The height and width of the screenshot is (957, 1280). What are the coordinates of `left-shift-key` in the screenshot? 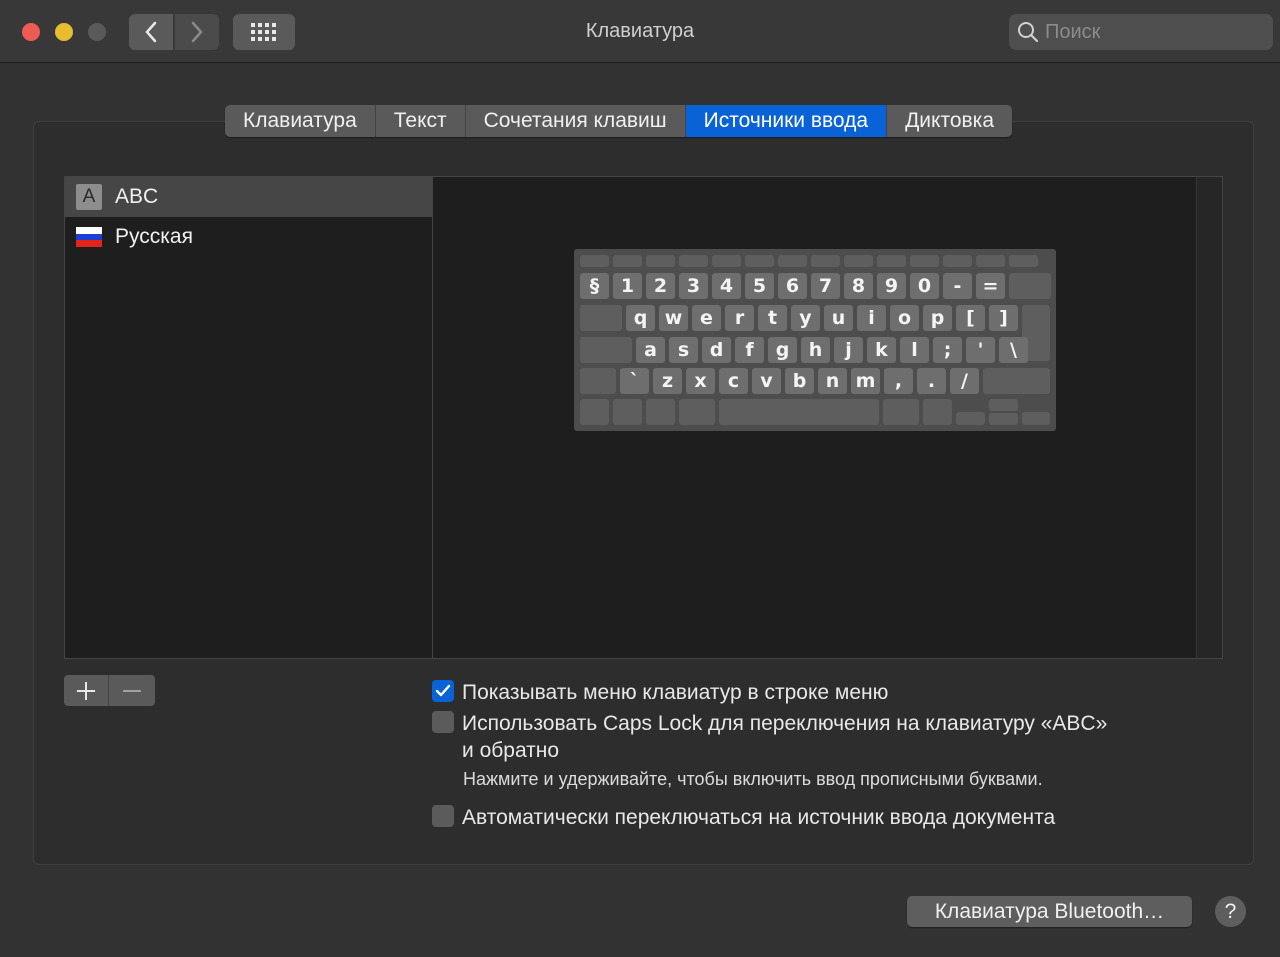 It's located at (598, 381).